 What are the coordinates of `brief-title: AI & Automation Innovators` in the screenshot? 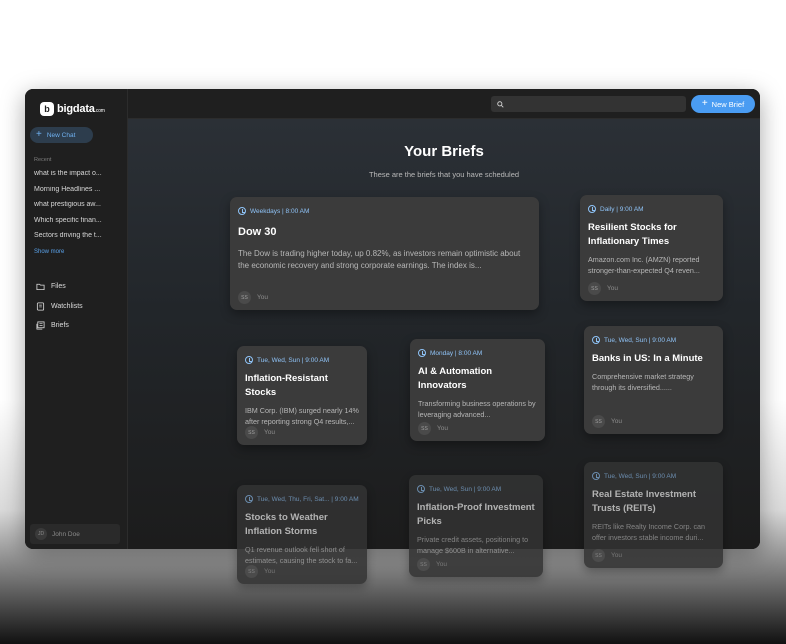 It's located at (455, 378).